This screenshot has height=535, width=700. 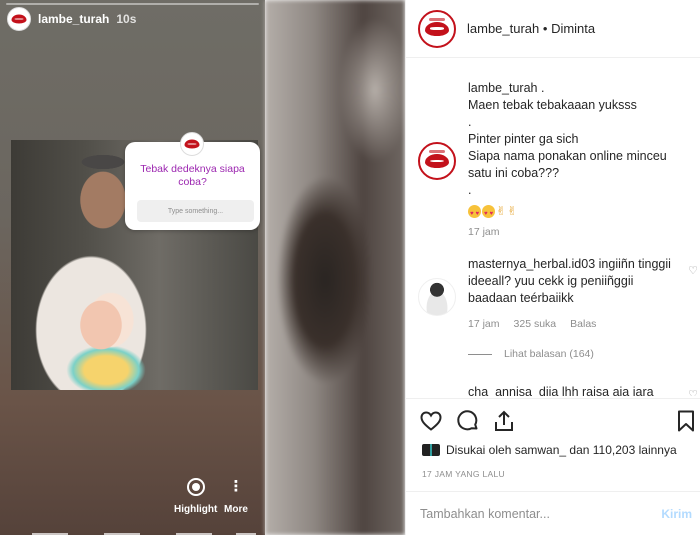 I want to click on caption-avatar, so click(x=437, y=161).